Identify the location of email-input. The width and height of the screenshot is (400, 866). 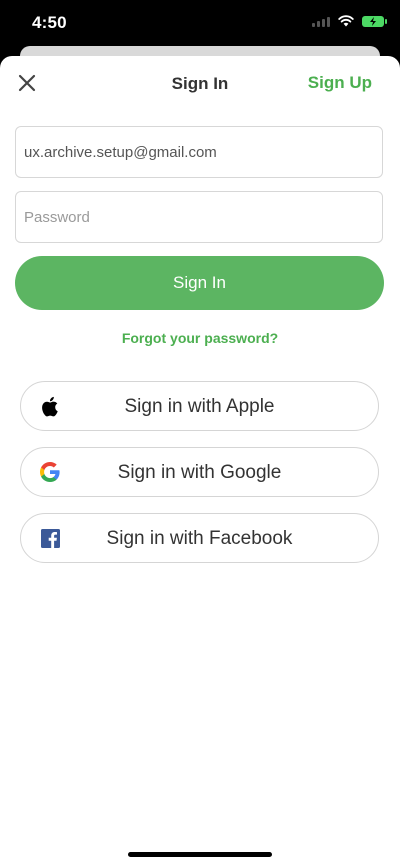
(199, 152).